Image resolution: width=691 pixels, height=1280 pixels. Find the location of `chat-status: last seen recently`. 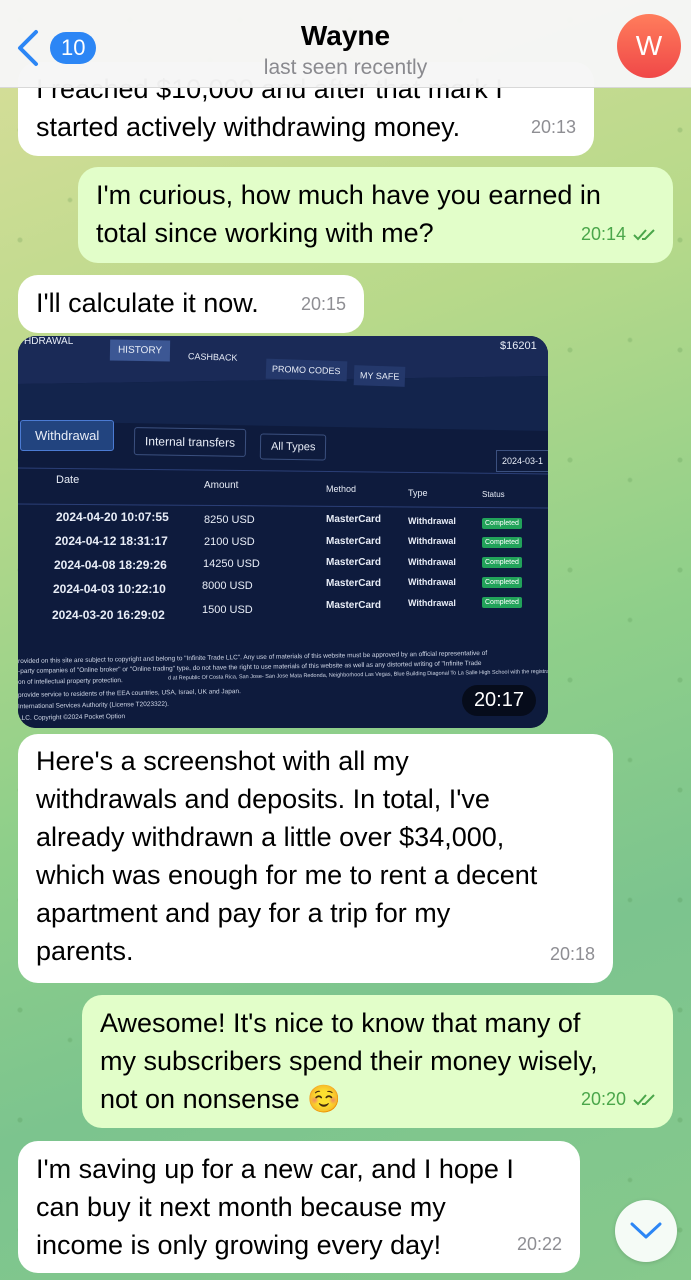

chat-status: last seen recently is located at coordinates (345, 67).